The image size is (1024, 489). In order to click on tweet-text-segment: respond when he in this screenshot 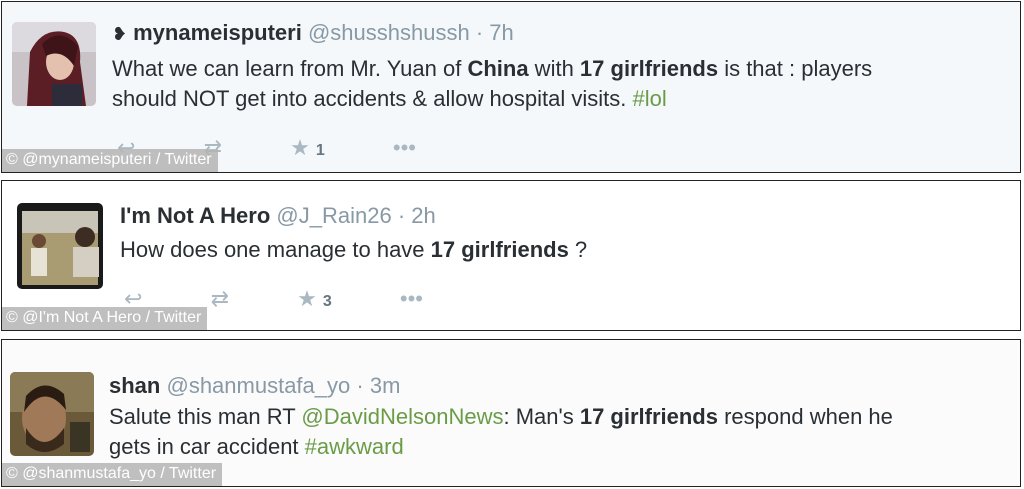, I will do `click(805, 416)`.